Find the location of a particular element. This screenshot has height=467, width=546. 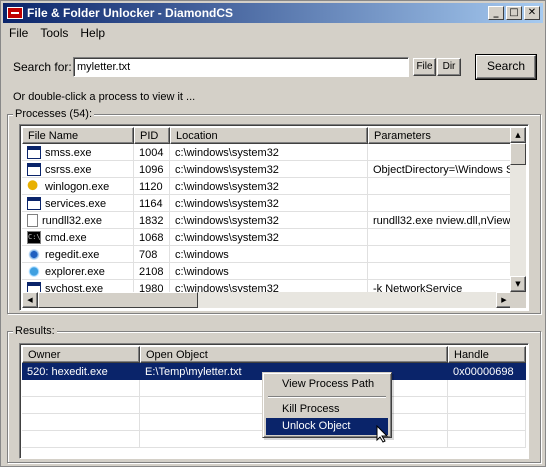

column-location: Location is located at coordinates (269, 135).